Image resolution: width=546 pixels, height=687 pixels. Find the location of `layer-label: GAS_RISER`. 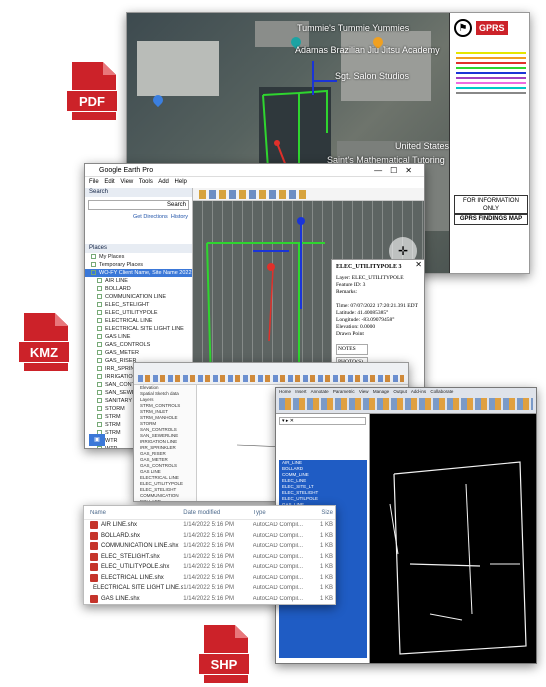

layer-label: GAS_RISER is located at coordinates (121, 361).